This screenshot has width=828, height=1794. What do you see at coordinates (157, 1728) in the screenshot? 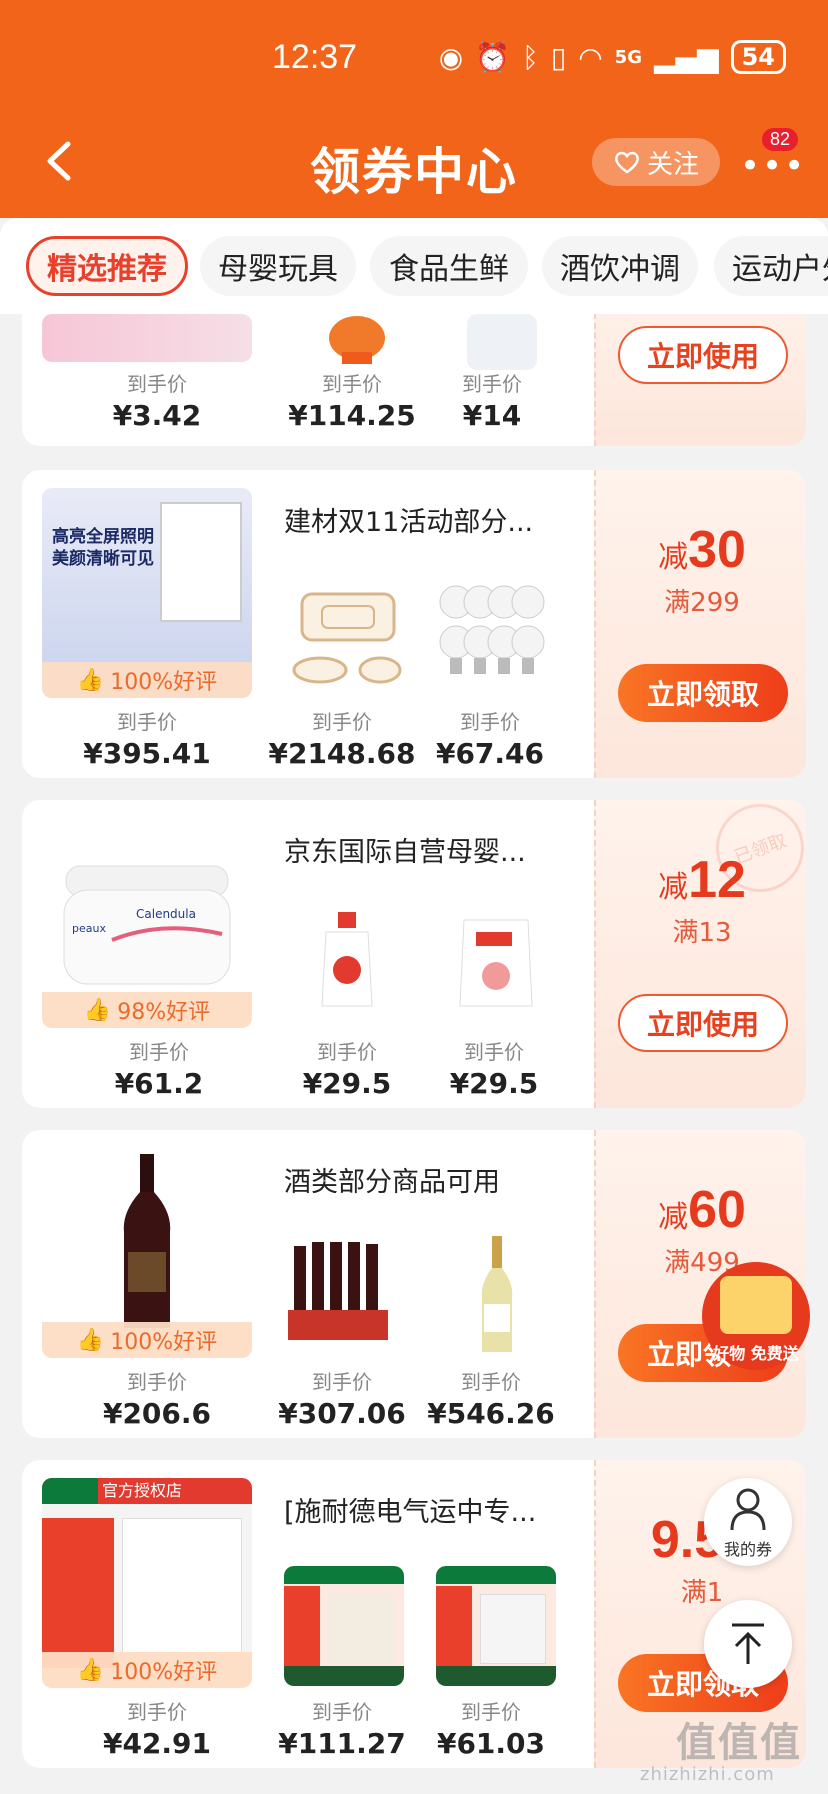
I see `product-price: 到手价 ¥42.91` at bounding box center [157, 1728].